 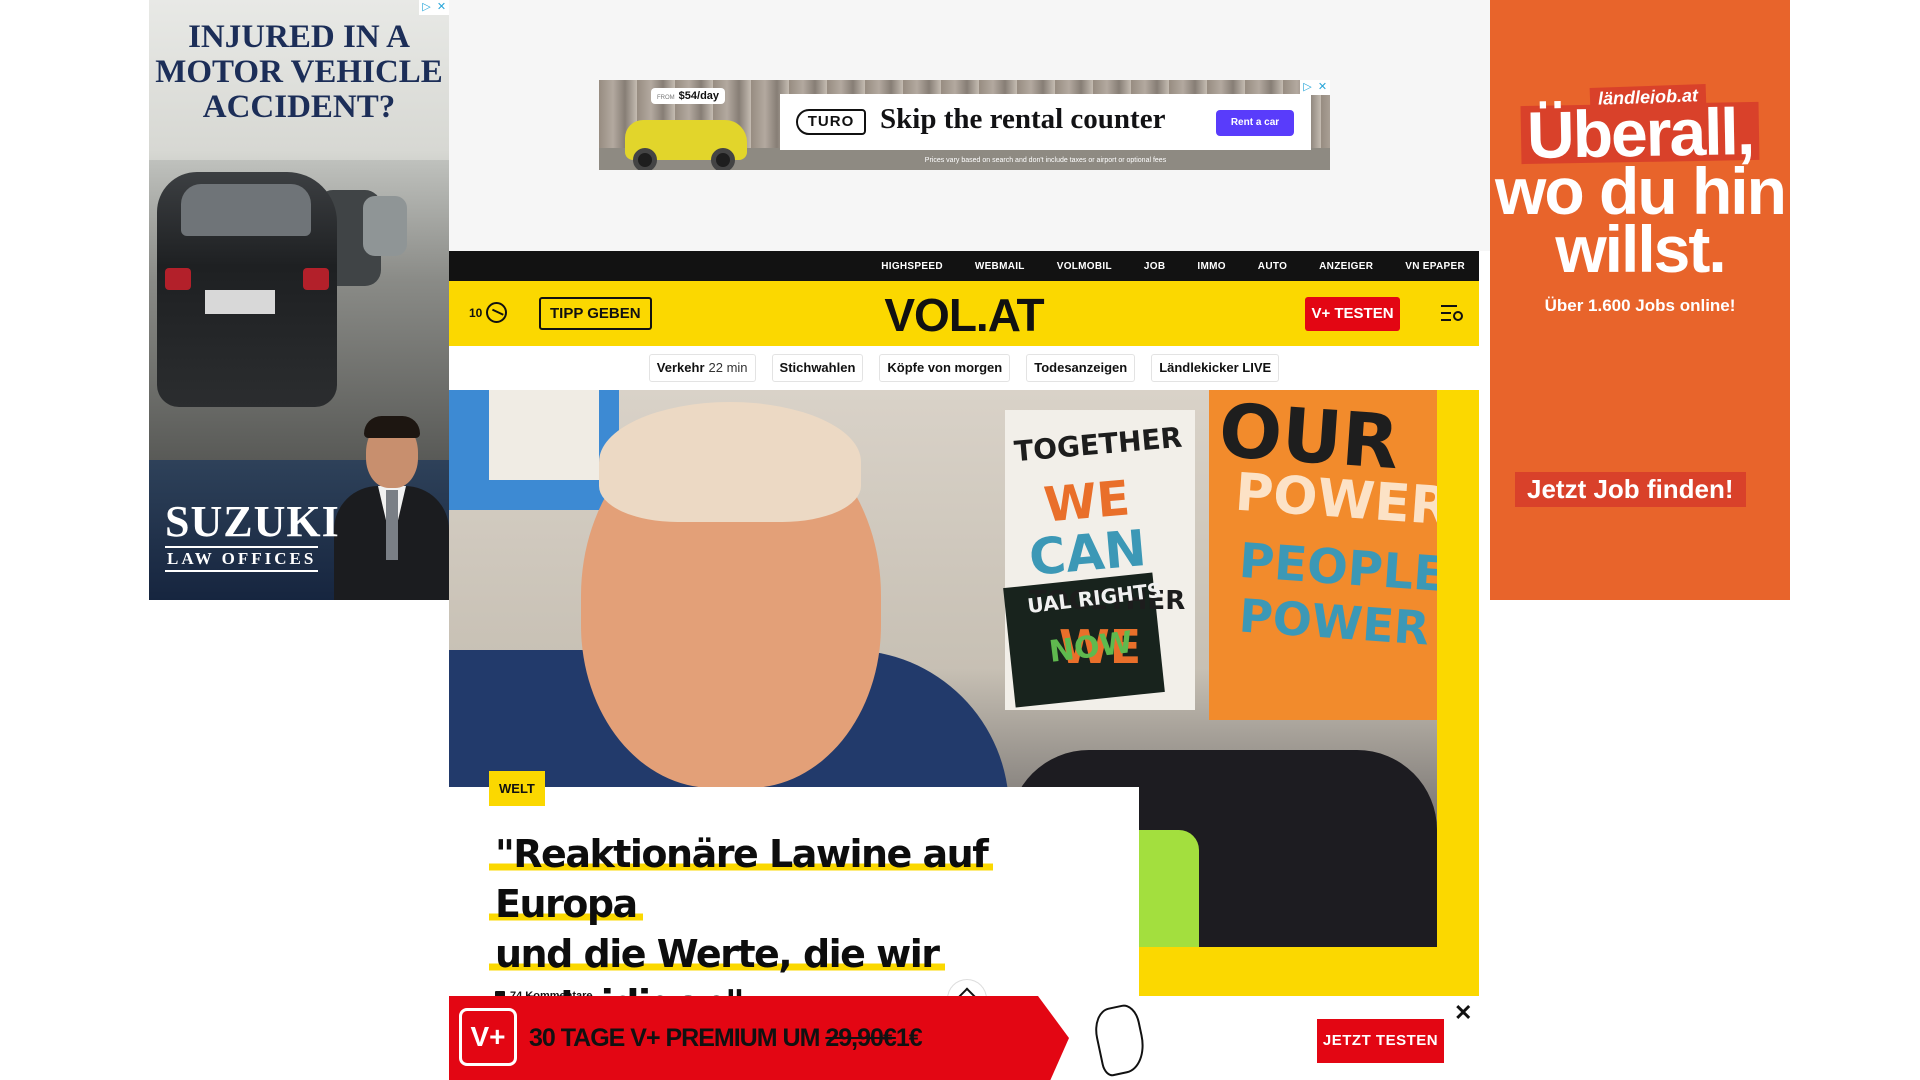 I want to click on lawyer-photo, so click(x=391, y=508).